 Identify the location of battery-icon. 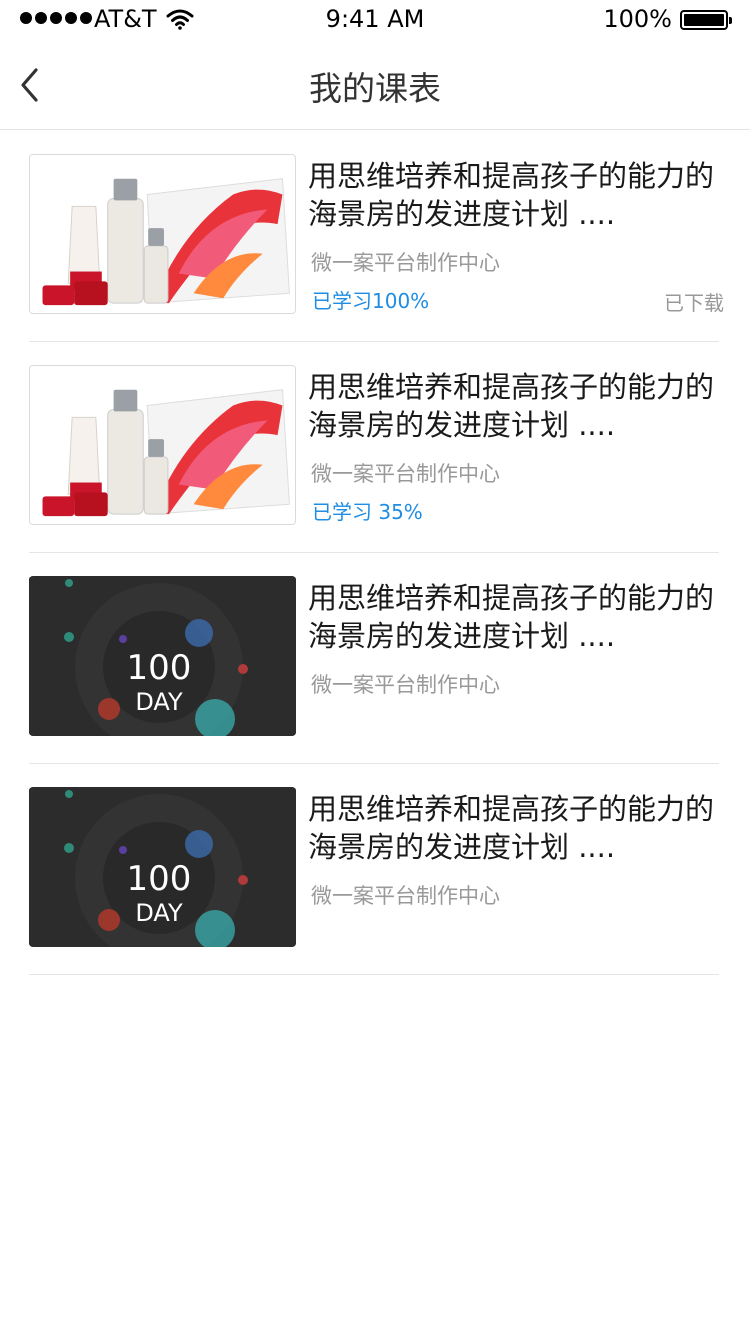
(706, 20).